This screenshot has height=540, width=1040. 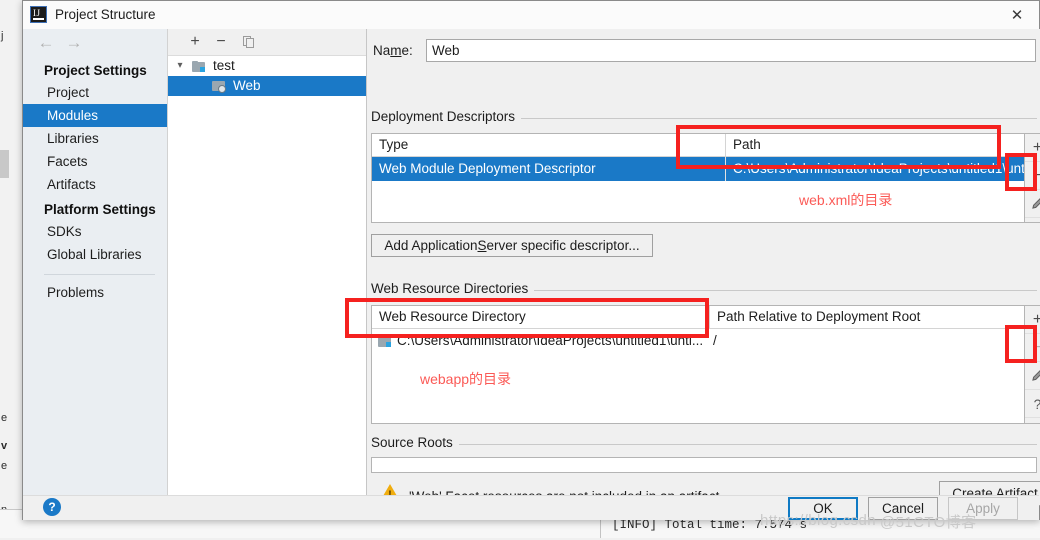 I want to click on remove-web-resource-button: −, so click(x=1032, y=348).